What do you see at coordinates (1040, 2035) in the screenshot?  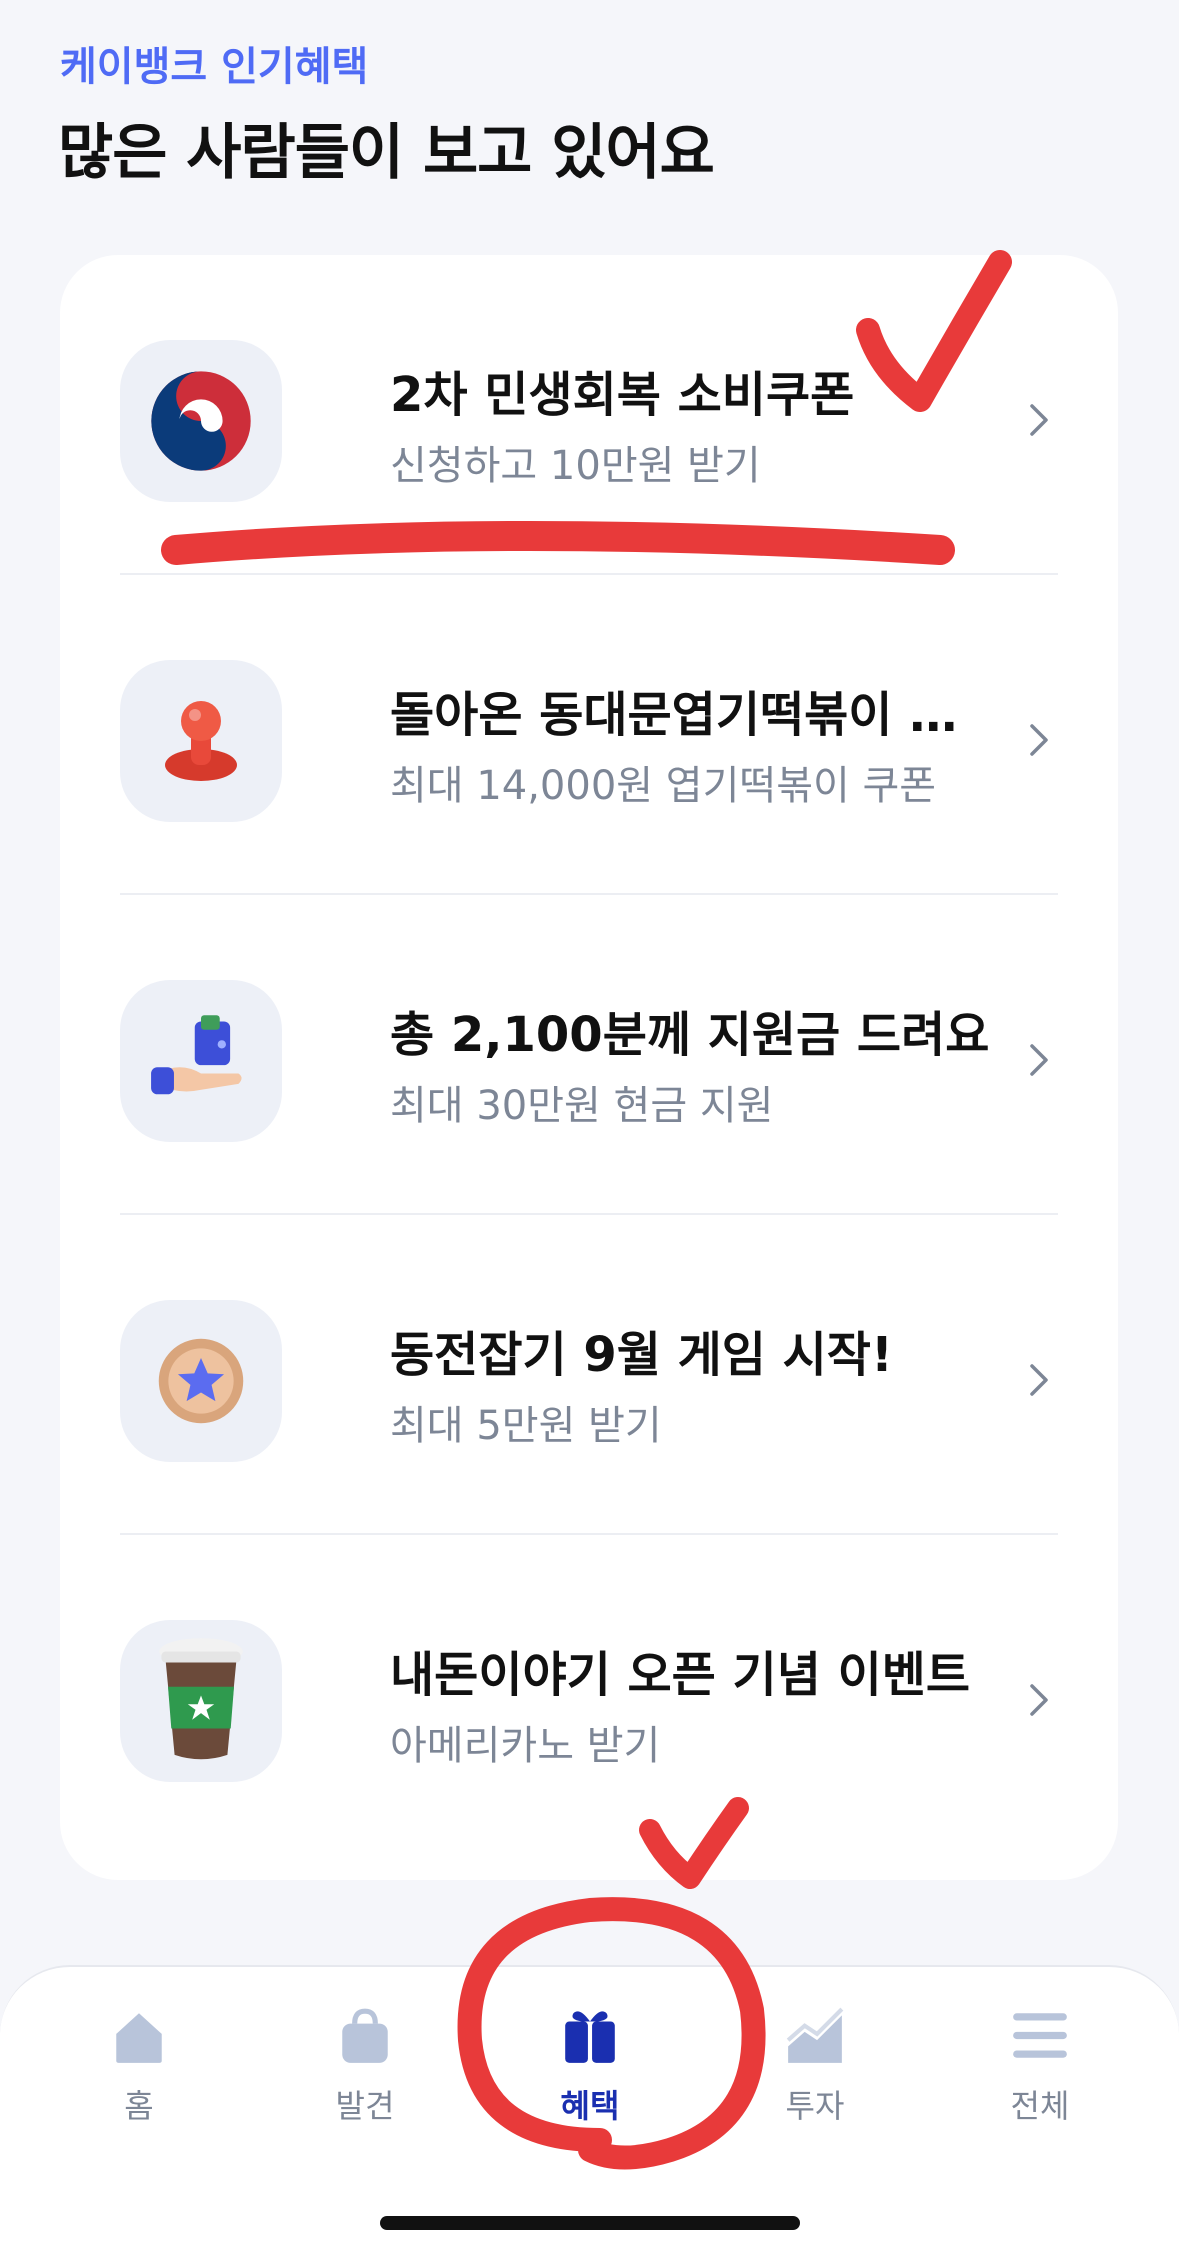 I see `menu-icon` at bounding box center [1040, 2035].